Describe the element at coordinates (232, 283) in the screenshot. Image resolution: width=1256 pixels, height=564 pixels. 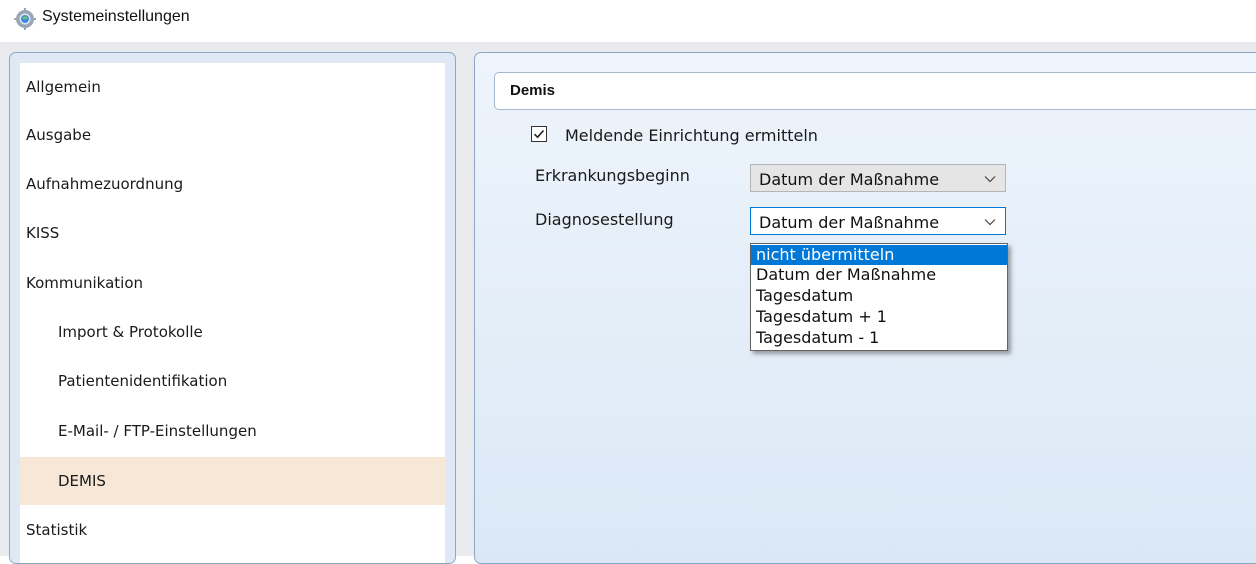
I see `sidebar-item-kommunikation: Kommunikation` at that location.